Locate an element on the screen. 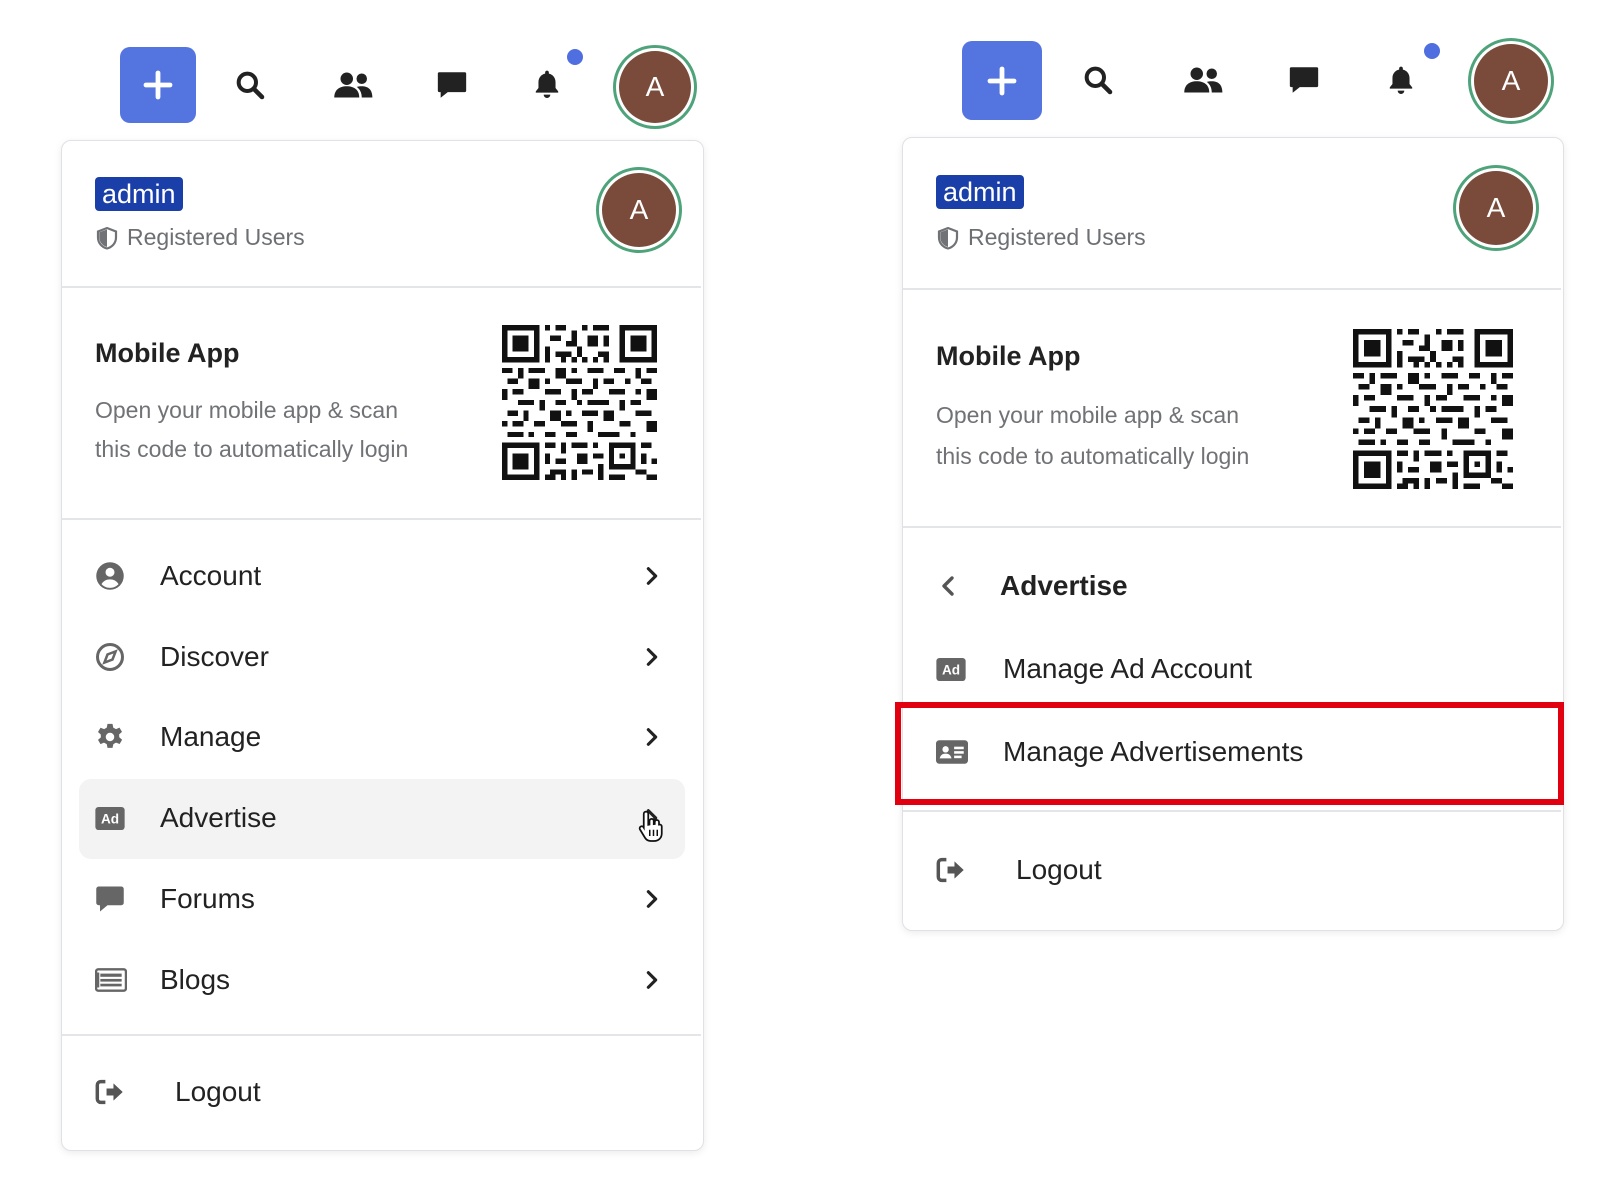 Image resolution: width=1622 pixels, height=1189 pixels. highlight-box is located at coordinates (1229, 753).